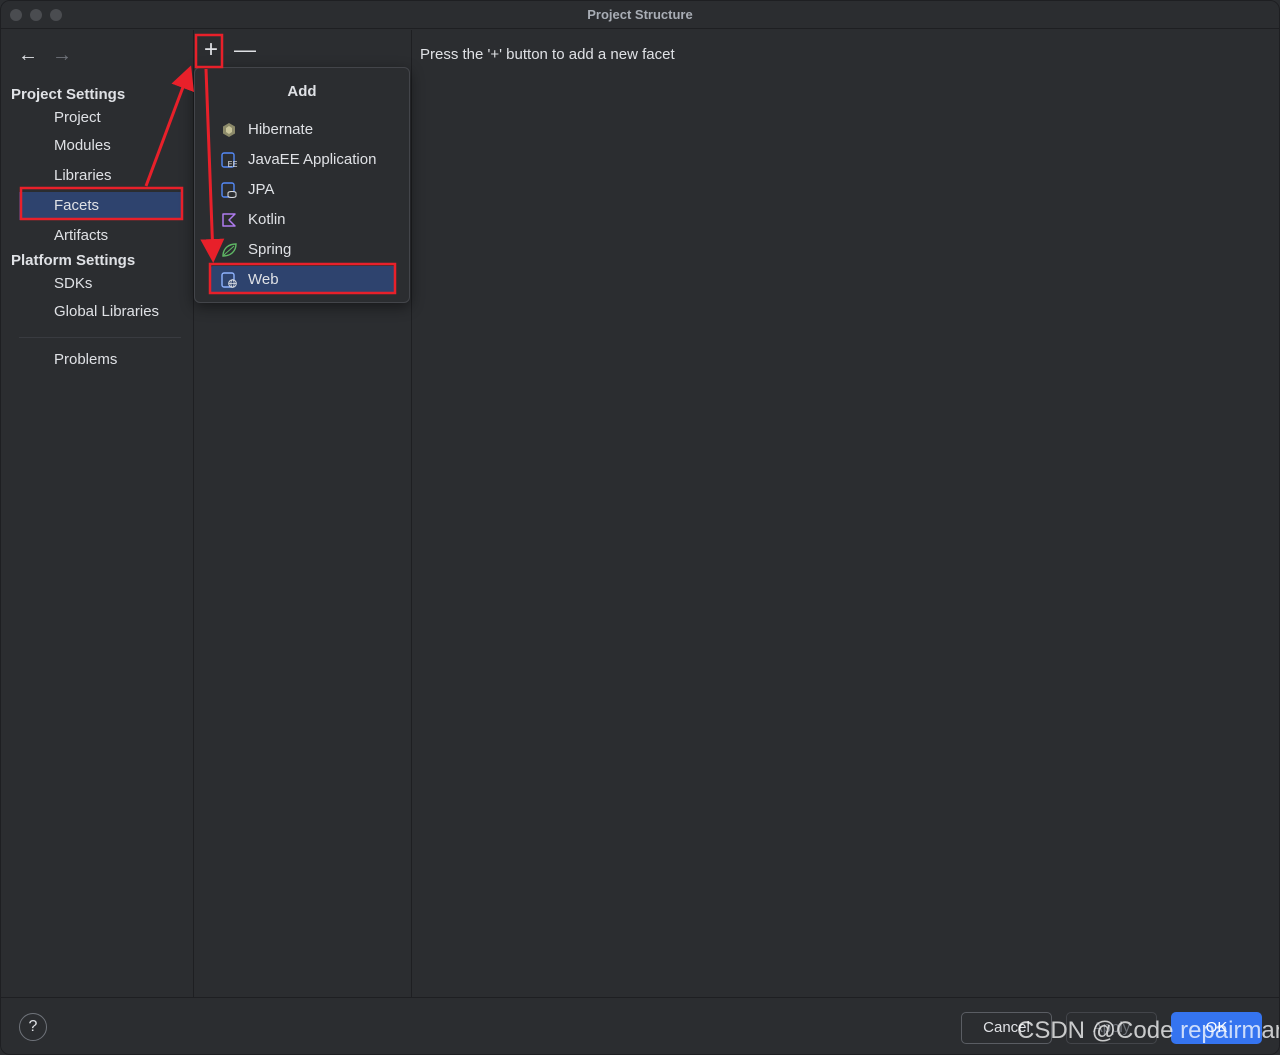 The width and height of the screenshot is (1280, 1055). Describe the element at coordinates (245, 51) in the screenshot. I see `remove-facet-button: —` at that location.